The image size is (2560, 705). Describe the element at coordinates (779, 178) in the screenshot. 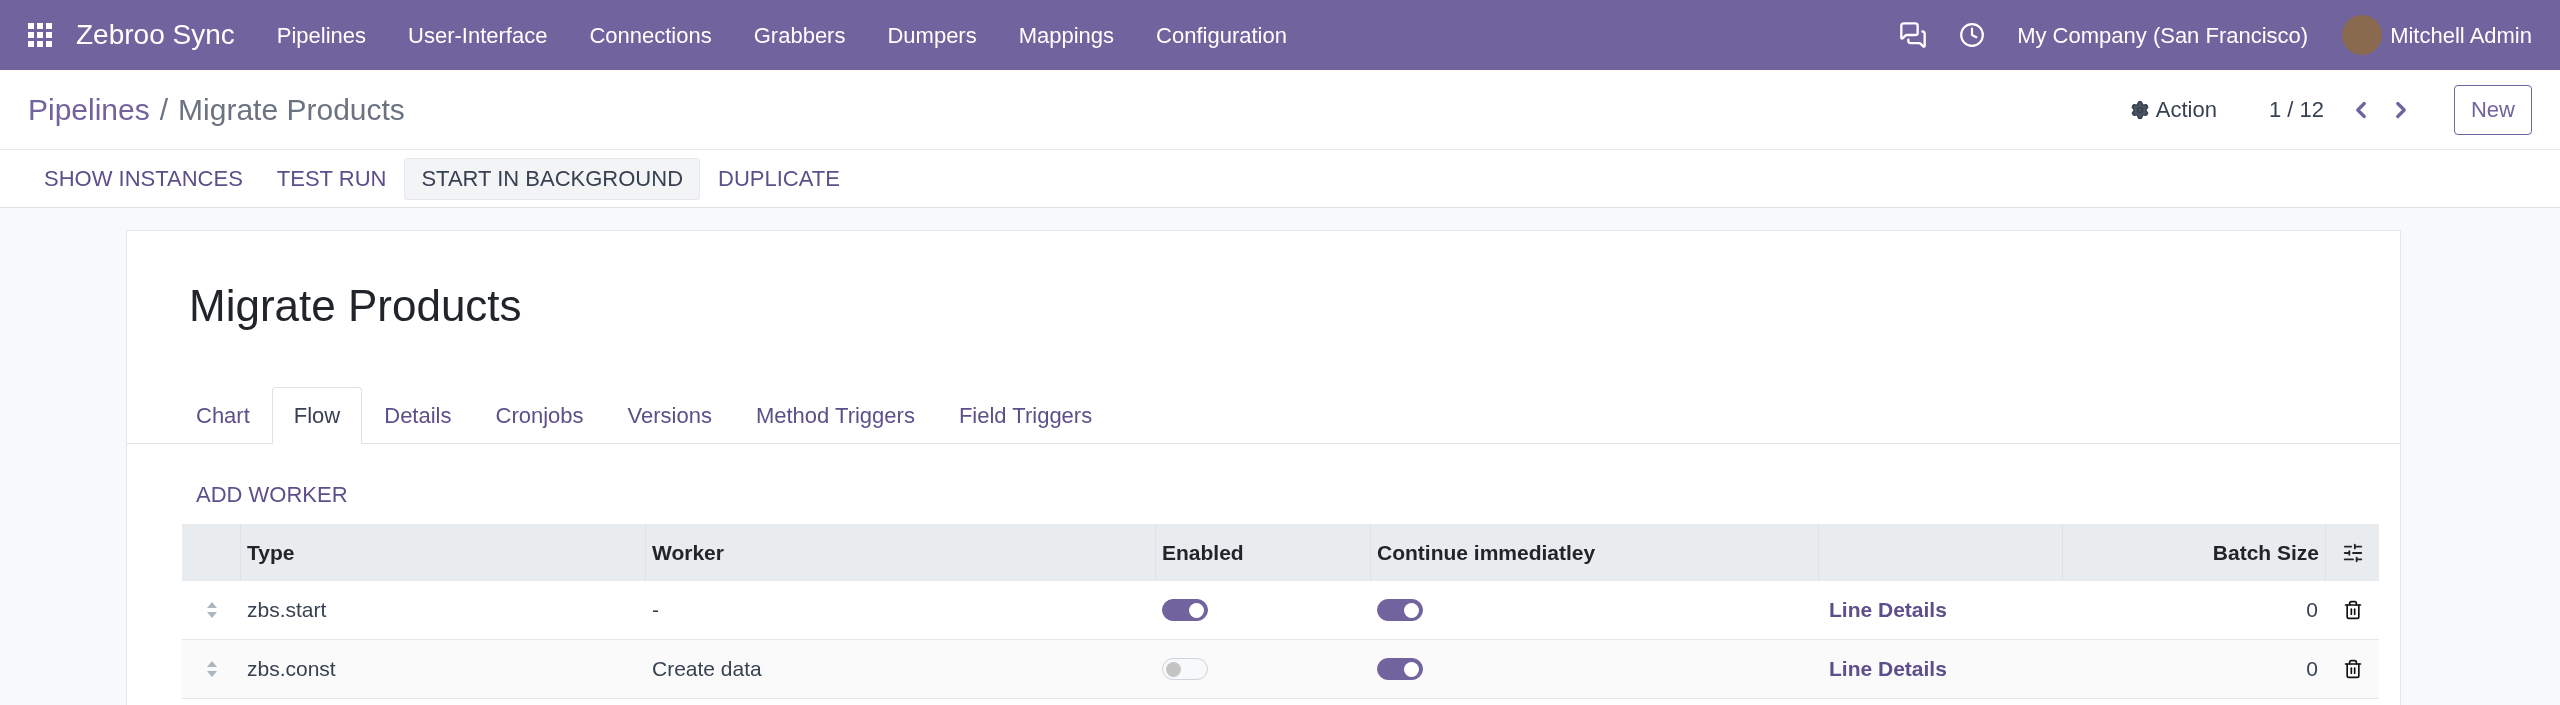

I see `header-button: DUPLICATE` at that location.